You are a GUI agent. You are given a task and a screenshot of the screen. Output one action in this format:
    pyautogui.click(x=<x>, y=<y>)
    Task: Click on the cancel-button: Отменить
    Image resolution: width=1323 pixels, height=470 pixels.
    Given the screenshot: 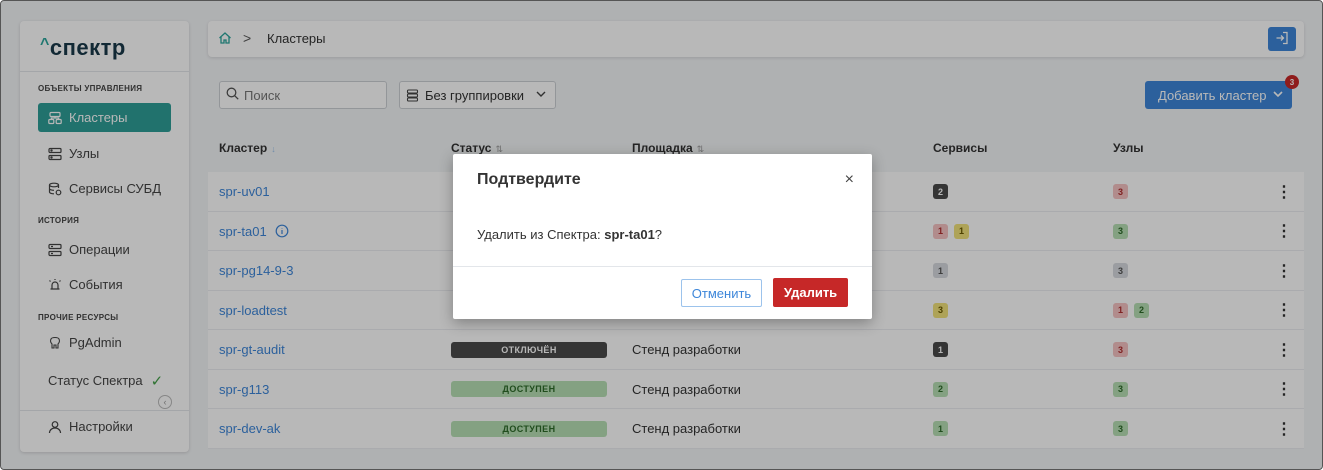 What is the action you would take?
    pyautogui.click(x=721, y=293)
    